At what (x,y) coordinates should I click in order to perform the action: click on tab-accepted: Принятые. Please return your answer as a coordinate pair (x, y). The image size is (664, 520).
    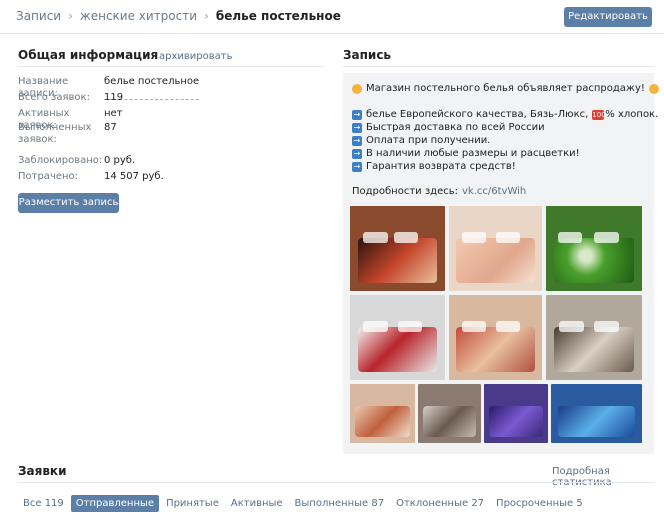
    Looking at the image, I should click on (192, 503).